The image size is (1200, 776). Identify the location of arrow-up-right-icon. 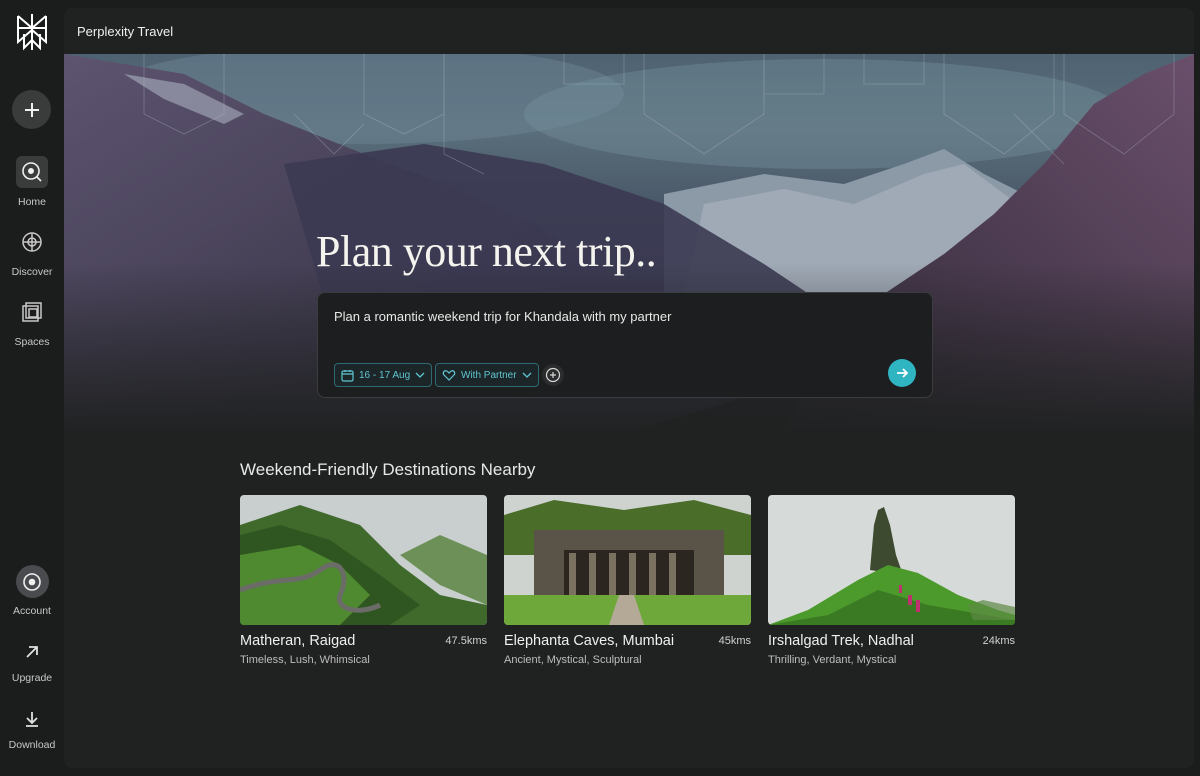
(32, 652).